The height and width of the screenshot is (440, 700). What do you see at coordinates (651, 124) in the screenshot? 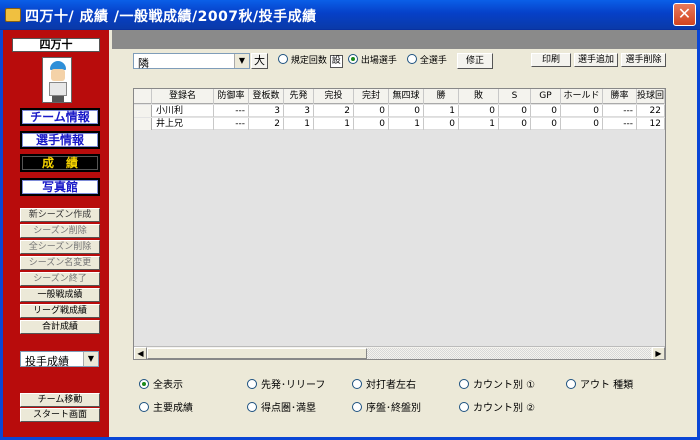
I see `table-cell: 12` at bounding box center [651, 124].